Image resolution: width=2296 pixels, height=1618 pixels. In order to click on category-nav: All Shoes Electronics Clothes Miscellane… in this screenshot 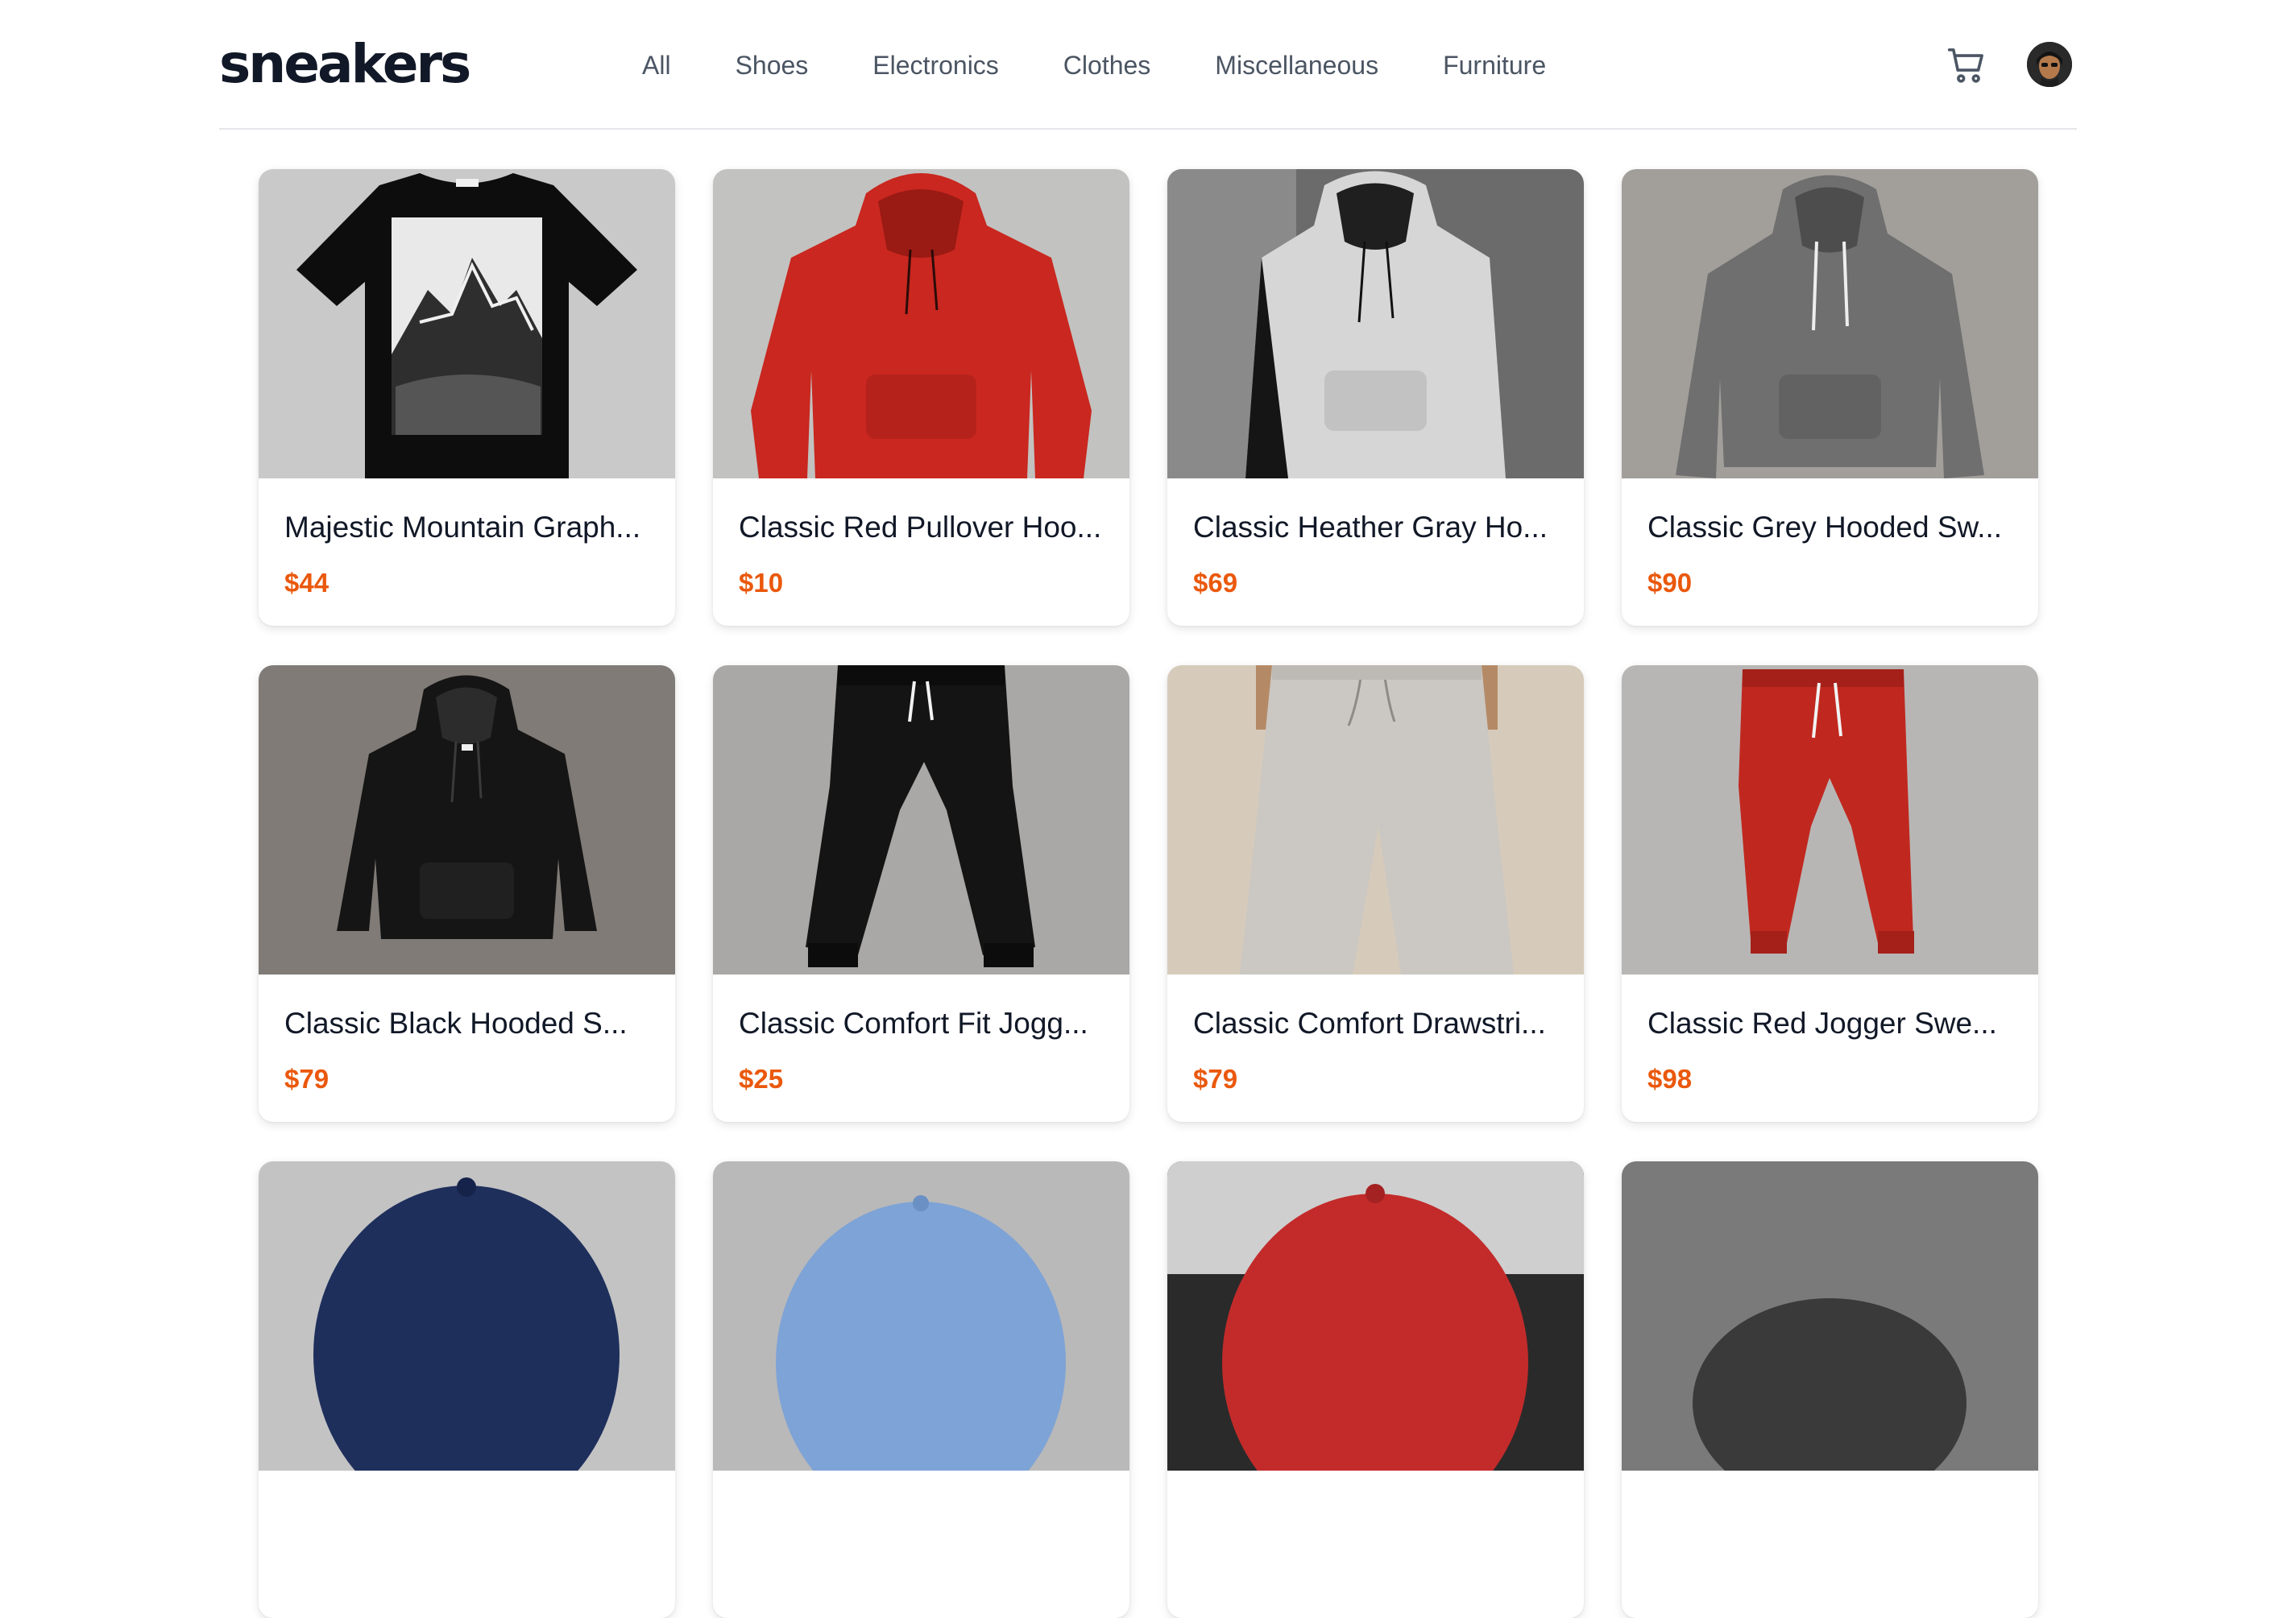, I will do `click(1126, 65)`.